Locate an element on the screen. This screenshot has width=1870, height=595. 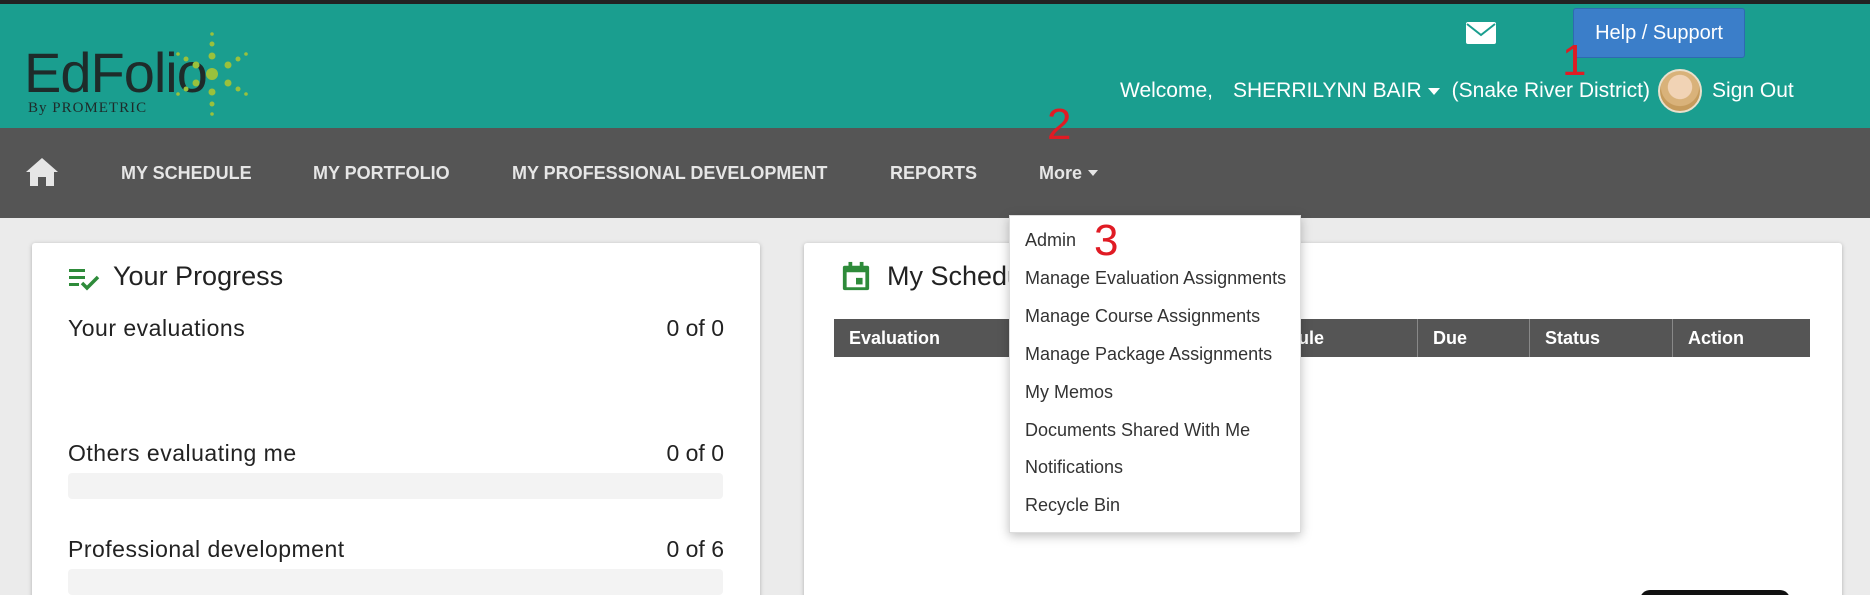
menu-item-documents-shared-with-me: Documents Shared With Me is located at coordinates (1137, 430).